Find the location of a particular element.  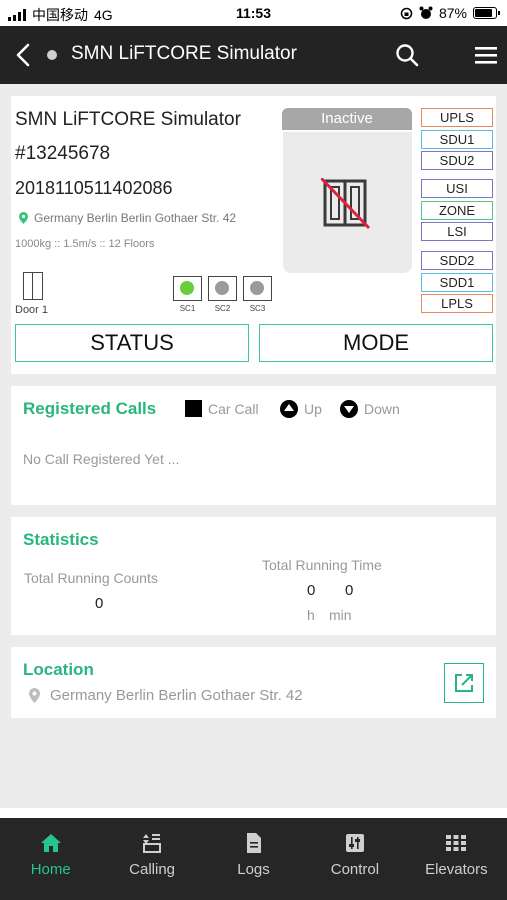

tab-home-label: Home is located at coordinates (50, 869).